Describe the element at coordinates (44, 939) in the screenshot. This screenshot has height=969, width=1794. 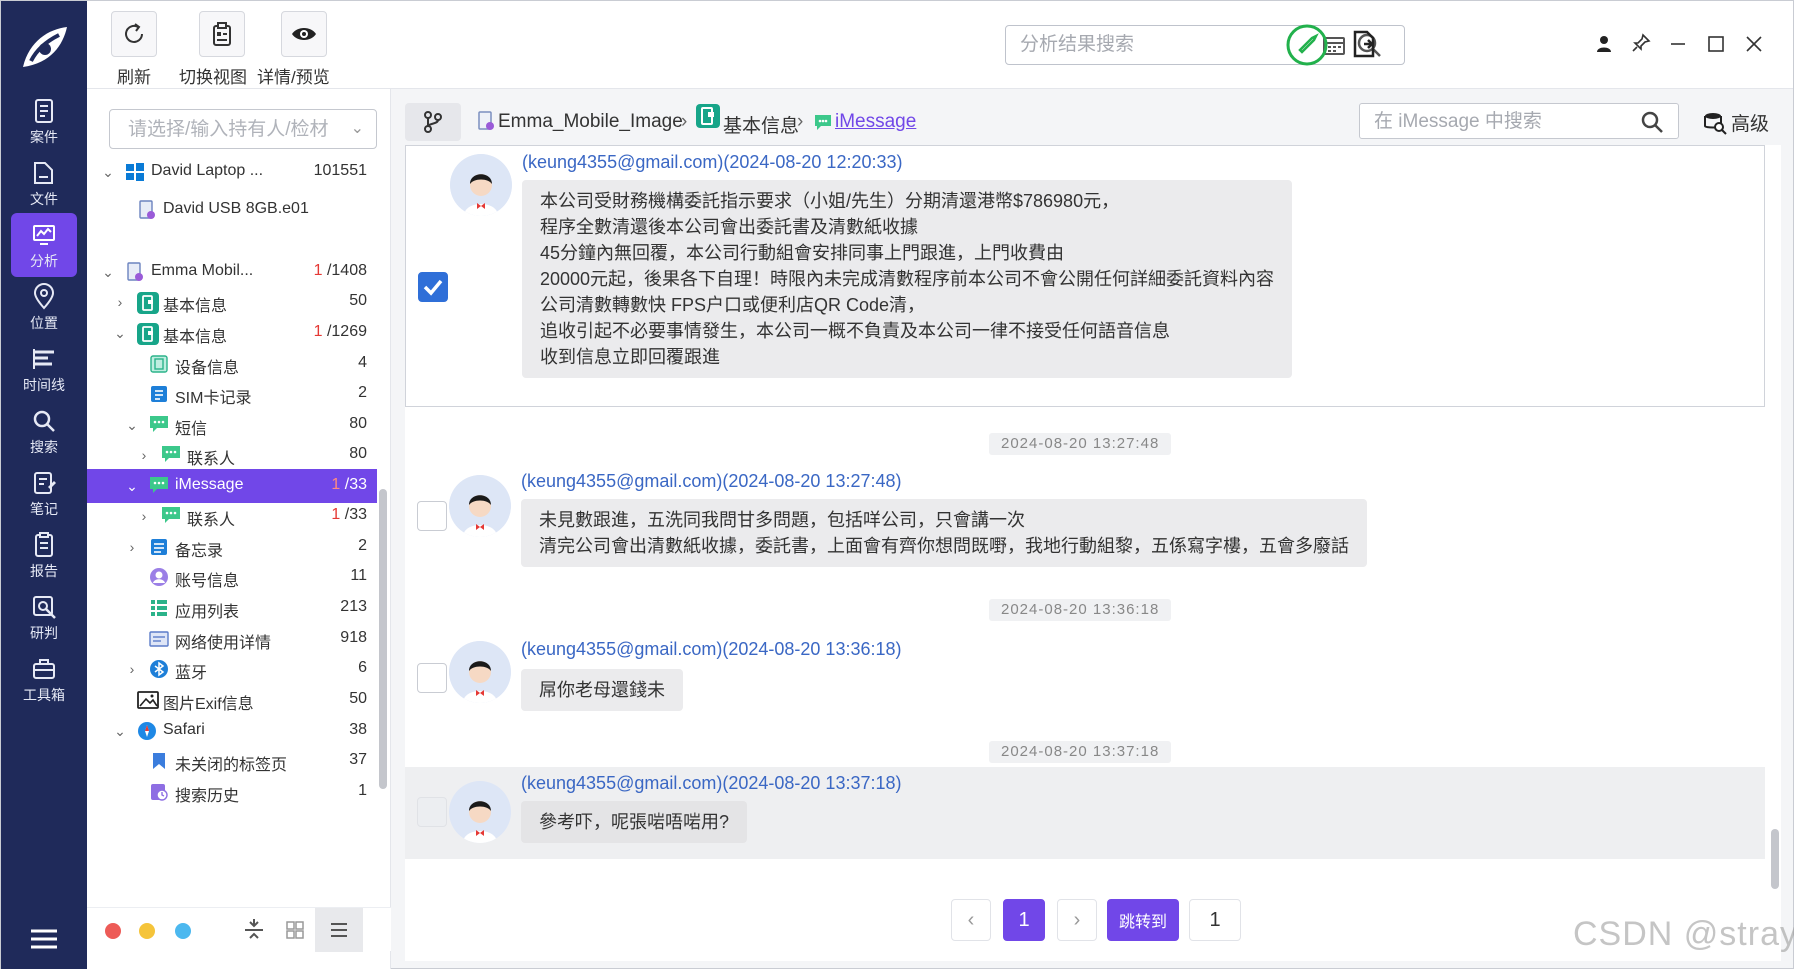
I see `menu-icon` at that location.